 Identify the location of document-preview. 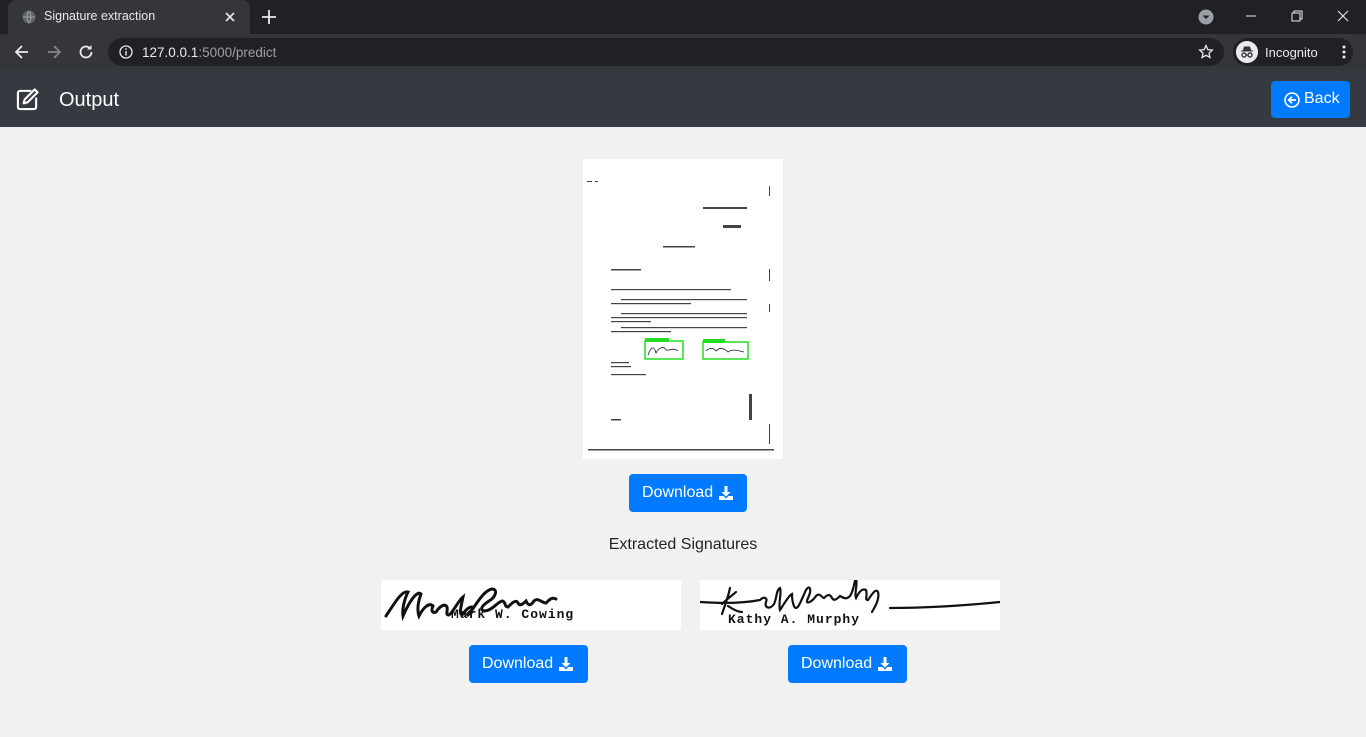
(683, 309).